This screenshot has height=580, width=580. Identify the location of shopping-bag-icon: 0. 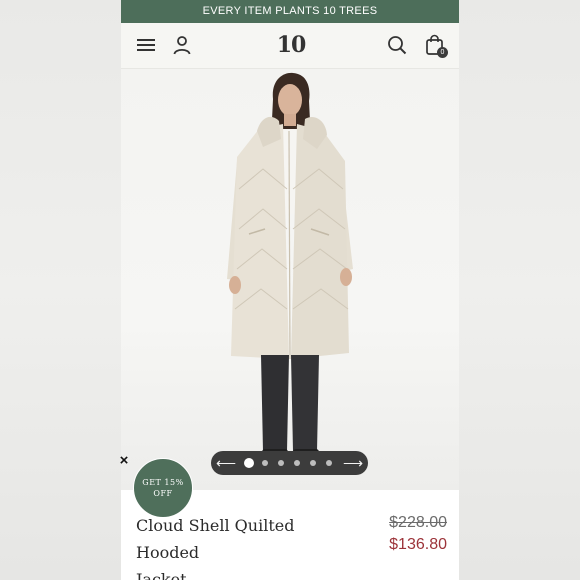
(435, 46).